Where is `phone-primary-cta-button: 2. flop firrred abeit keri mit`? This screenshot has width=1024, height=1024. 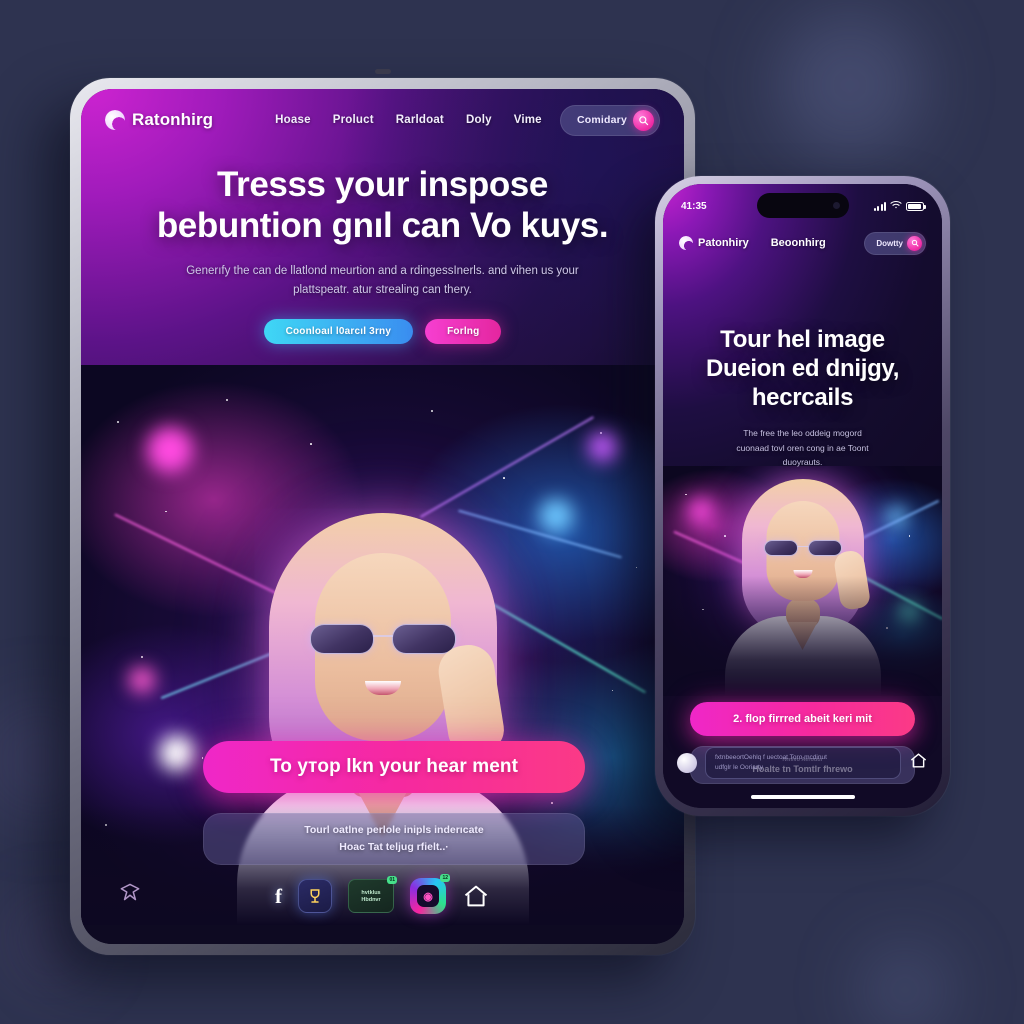 phone-primary-cta-button: 2. flop firrred abeit keri mit is located at coordinates (802, 719).